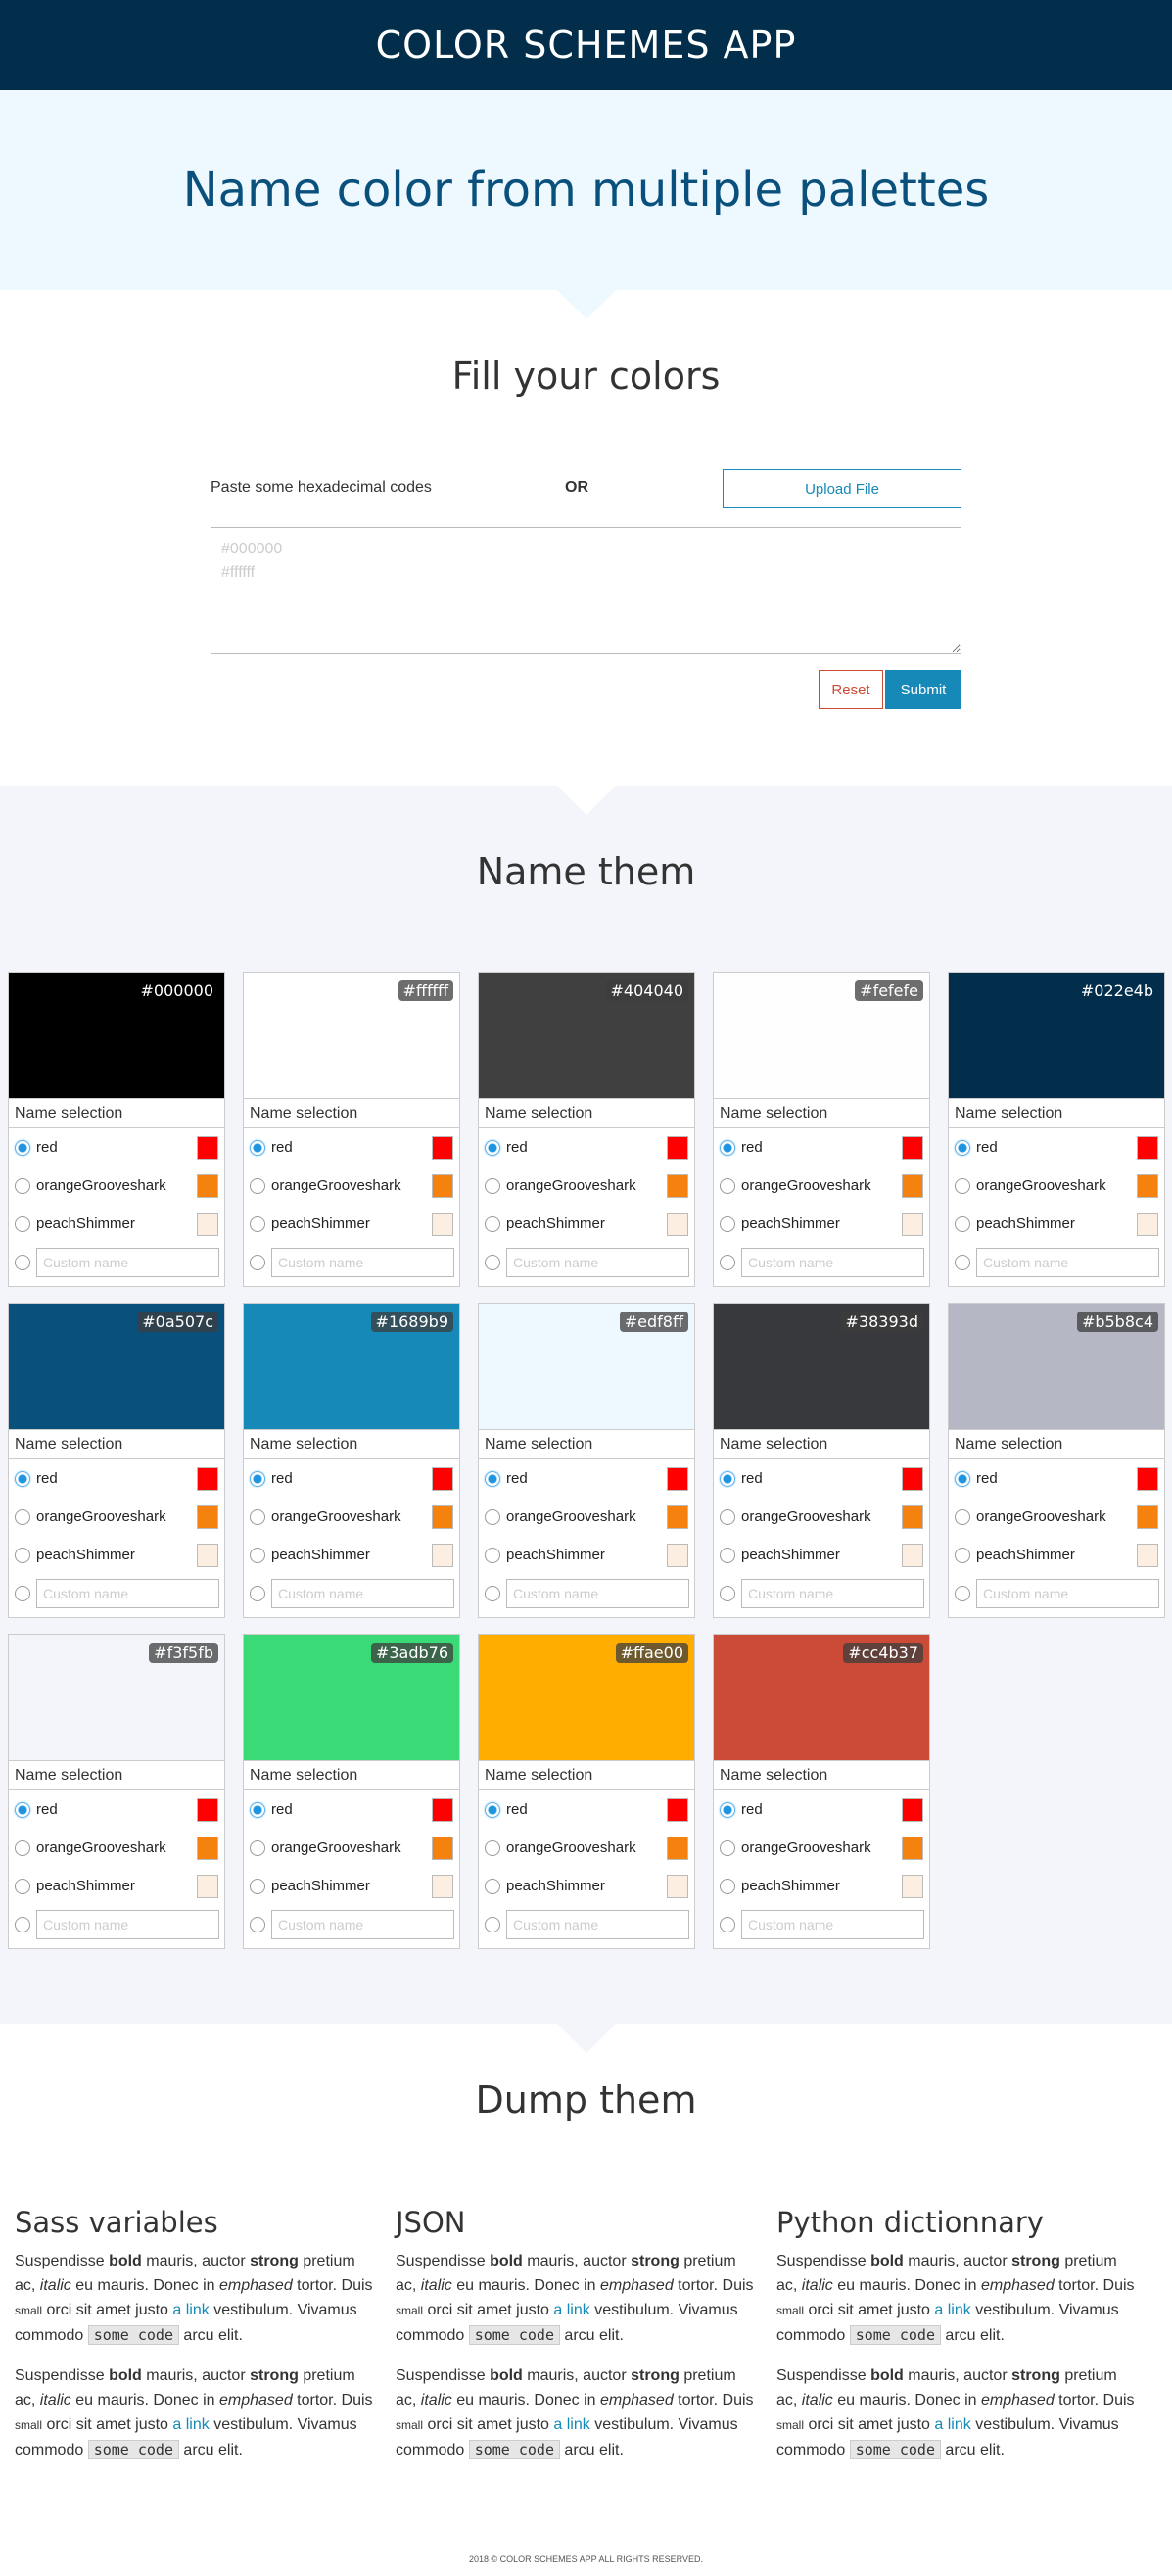 The width and height of the screenshot is (1172, 2576). Describe the element at coordinates (842, 488) in the screenshot. I see `upload-file-button: Upload File` at that location.